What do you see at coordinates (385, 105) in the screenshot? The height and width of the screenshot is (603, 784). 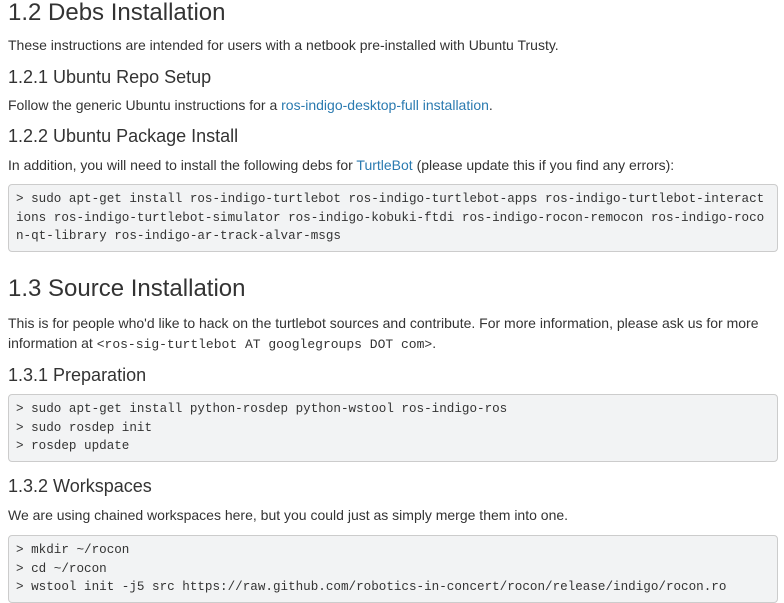 I see `desktop-full-installation-link: ros-indigo-desktop-full installation` at bounding box center [385, 105].